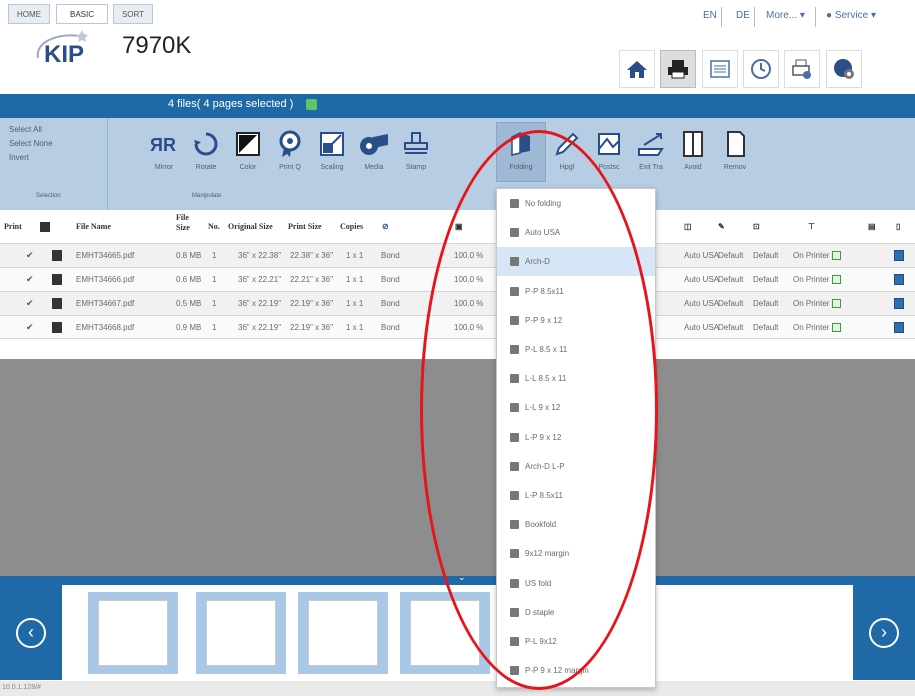  What do you see at coordinates (735, 149) in the screenshot?
I see `remove-button: Remov` at bounding box center [735, 149].